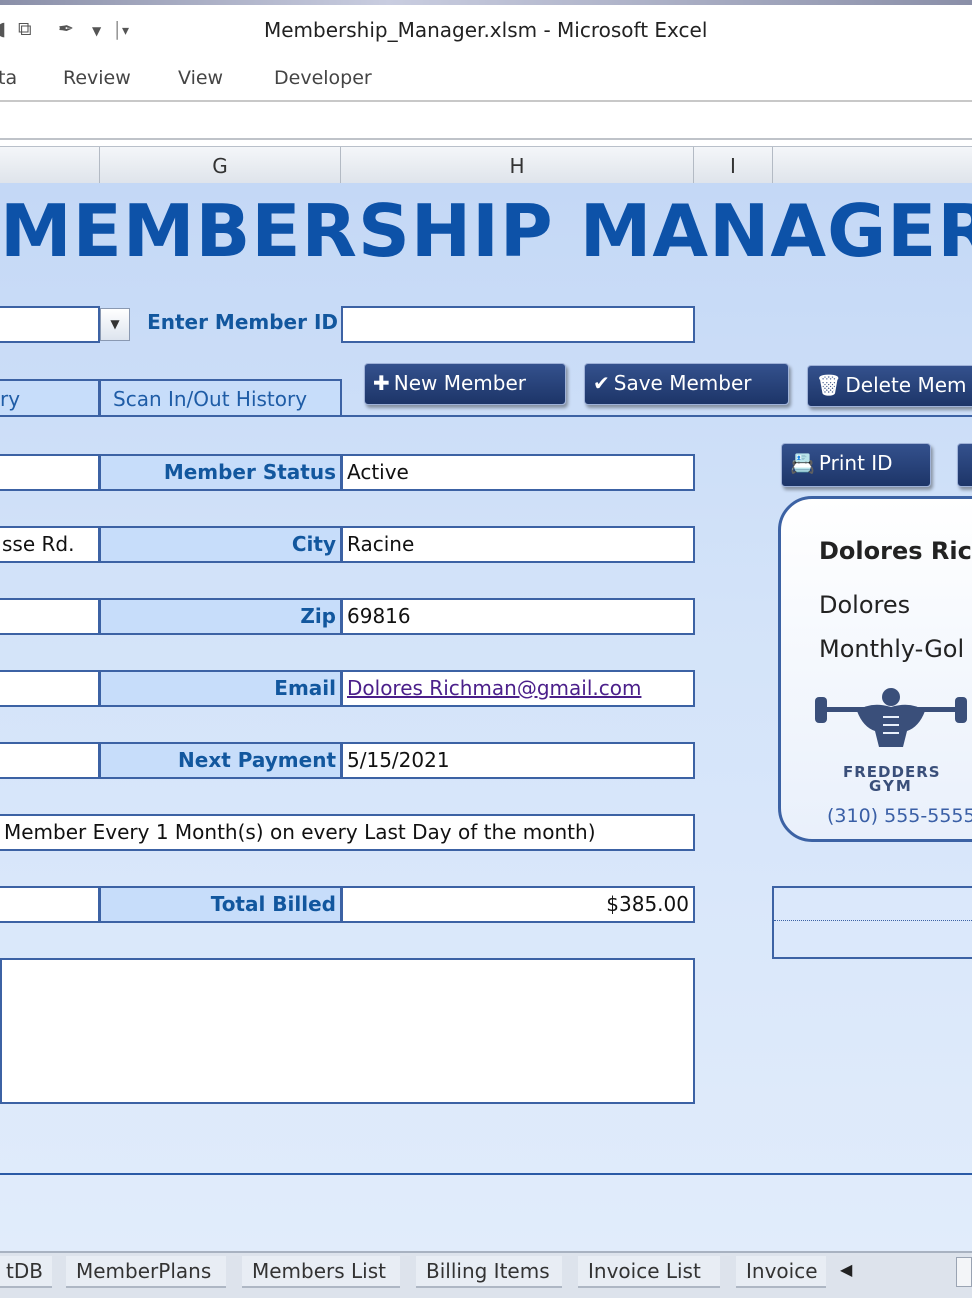  What do you see at coordinates (518, 760) in the screenshot?
I see `next-payment-value: 5/15/2021` at bounding box center [518, 760].